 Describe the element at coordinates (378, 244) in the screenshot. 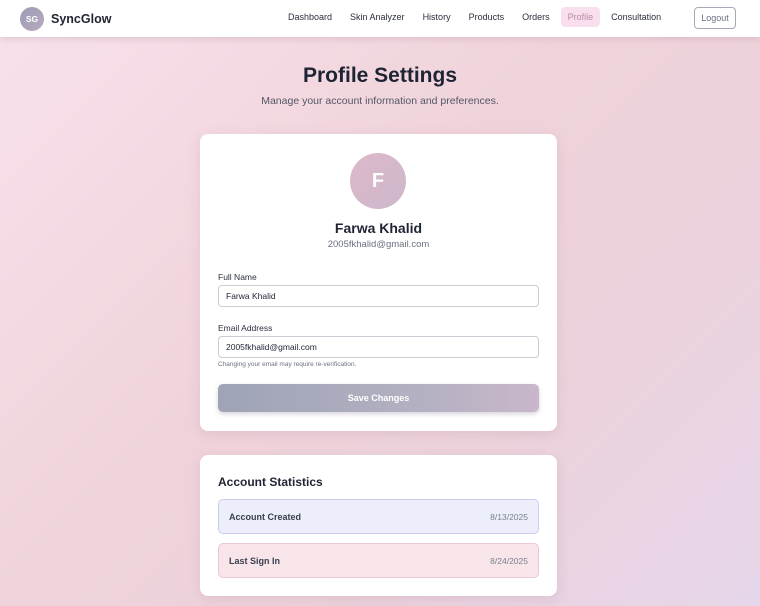

I see `profile-email: 2005fkhalid@gmail.com` at that location.